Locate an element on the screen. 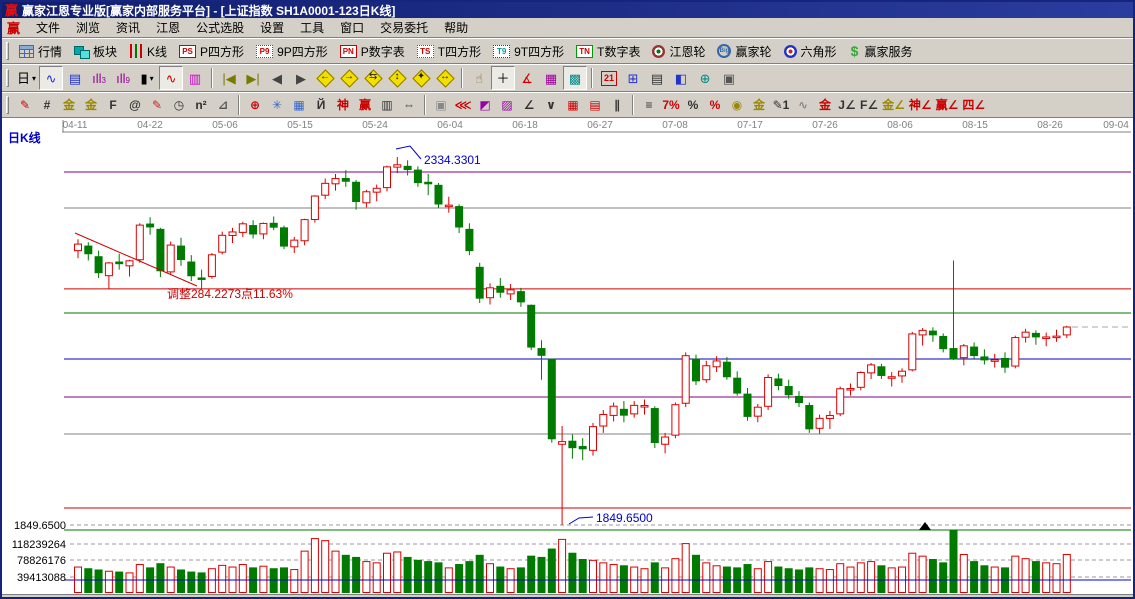 The height and width of the screenshot is (599, 1135). toolbar-draw-check-lines: ∨ is located at coordinates (551, 105).